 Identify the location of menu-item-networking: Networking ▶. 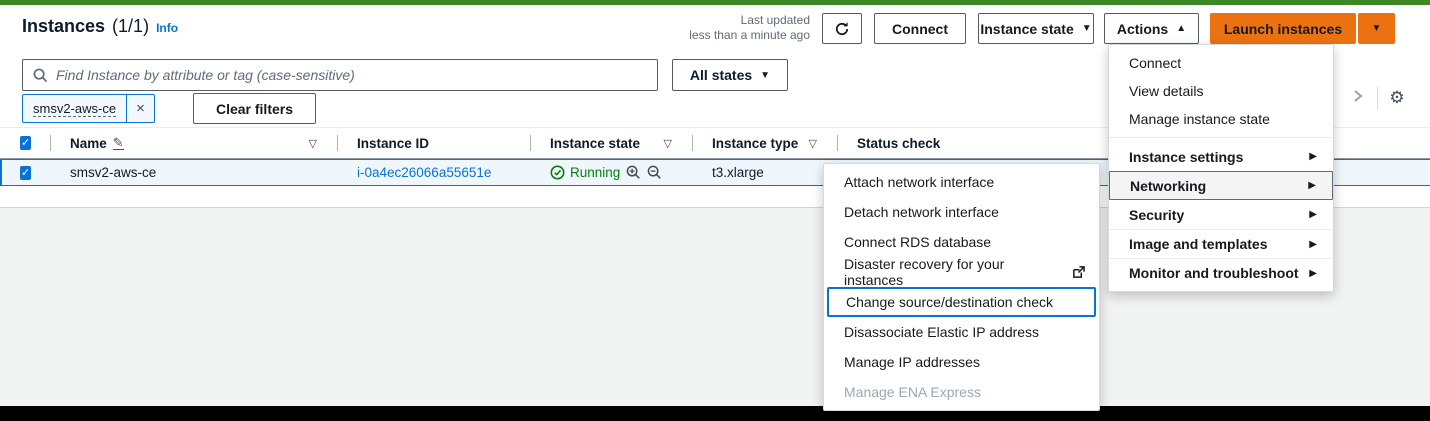
(1221, 185).